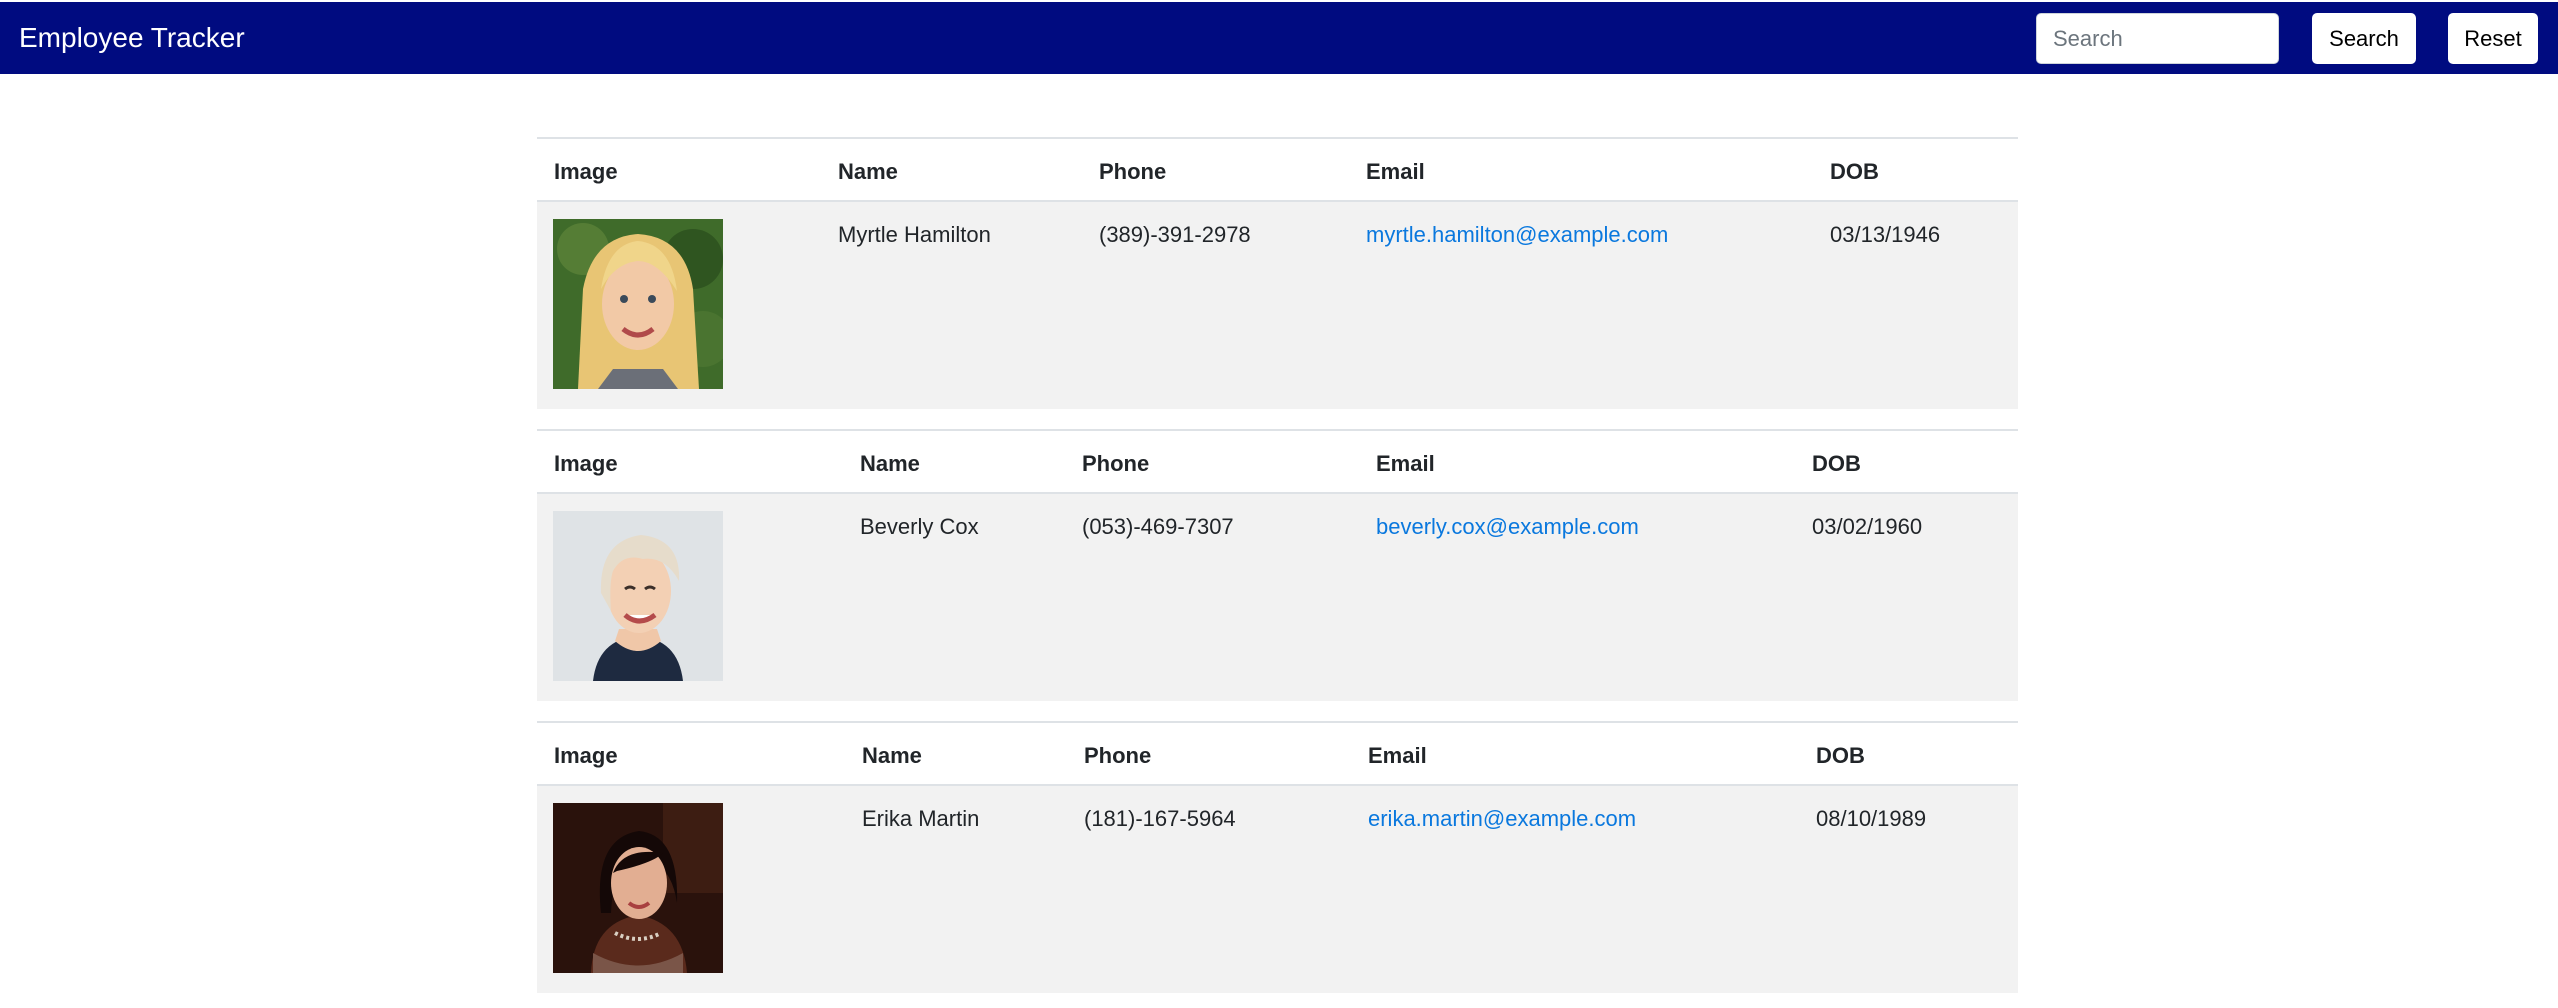 Image resolution: width=2558 pixels, height=1008 pixels. I want to click on employee-phone: (181)-167-5964, so click(1160, 818).